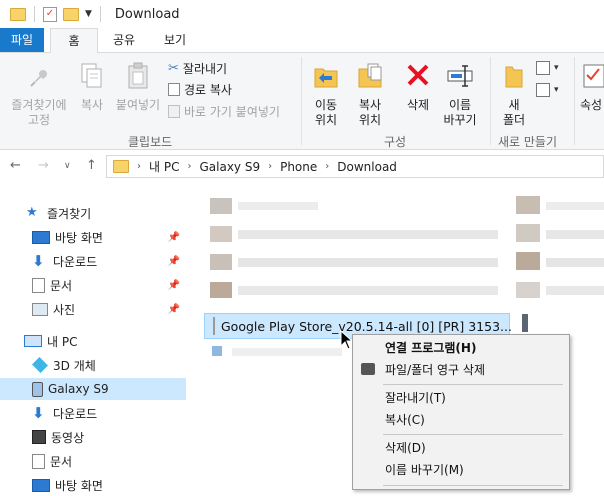 This screenshot has height=496, width=604. What do you see at coordinates (93, 261) in the screenshot?
I see `nav-downloads: ⬇ 다운로드 📌` at bounding box center [93, 261].